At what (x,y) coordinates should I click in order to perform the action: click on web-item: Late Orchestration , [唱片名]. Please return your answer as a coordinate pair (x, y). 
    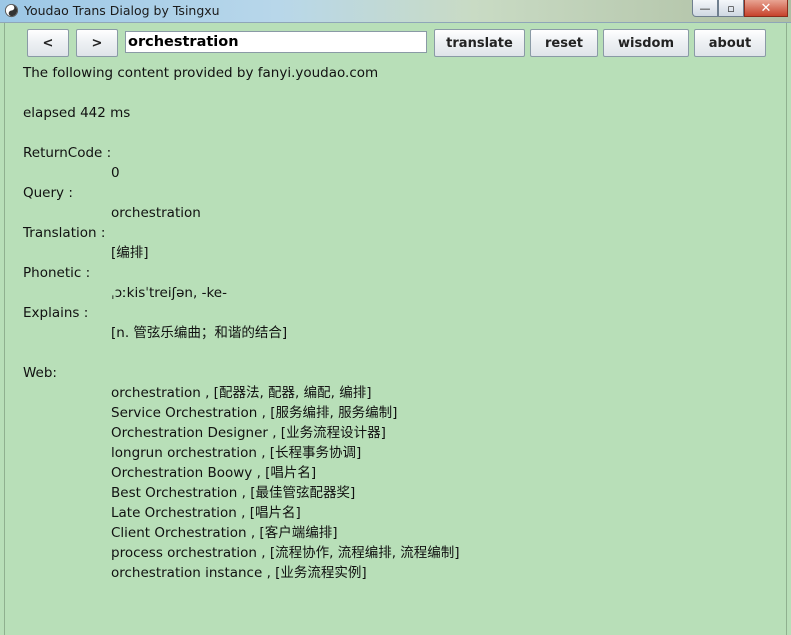
    Looking at the image, I should click on (206, 513).